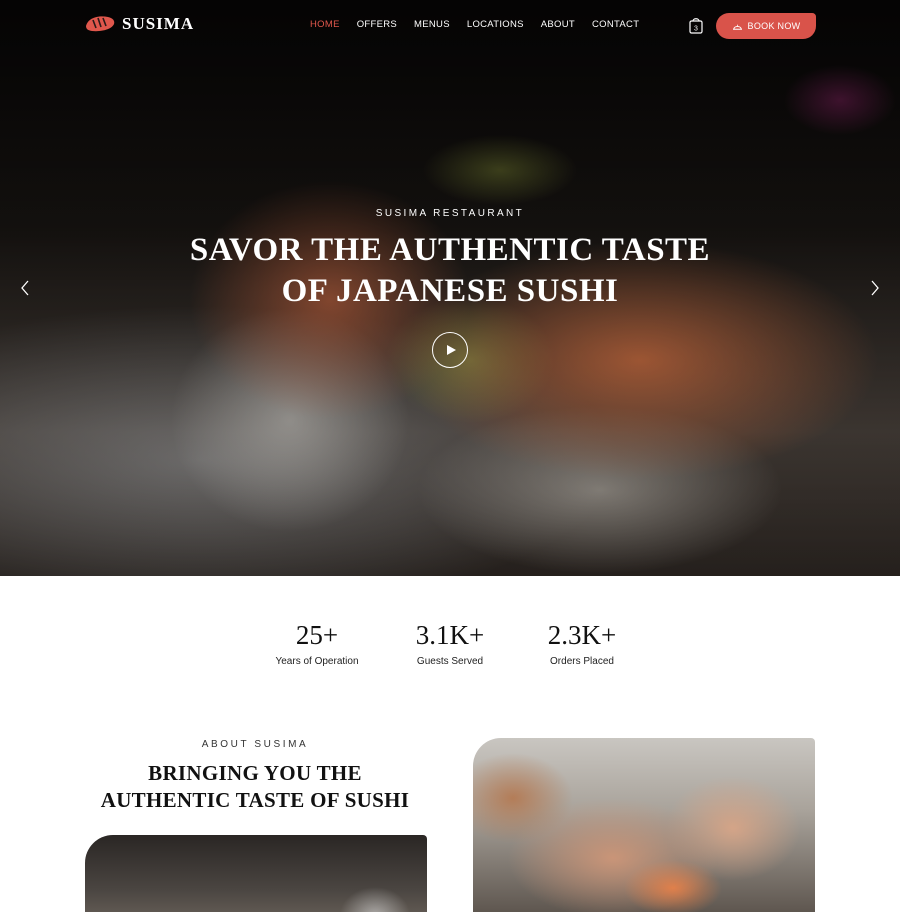 Image resolution: width=900 pixels, height=912 pixels. I want to click on stat-label: Years of Operation, so click(317, 661).